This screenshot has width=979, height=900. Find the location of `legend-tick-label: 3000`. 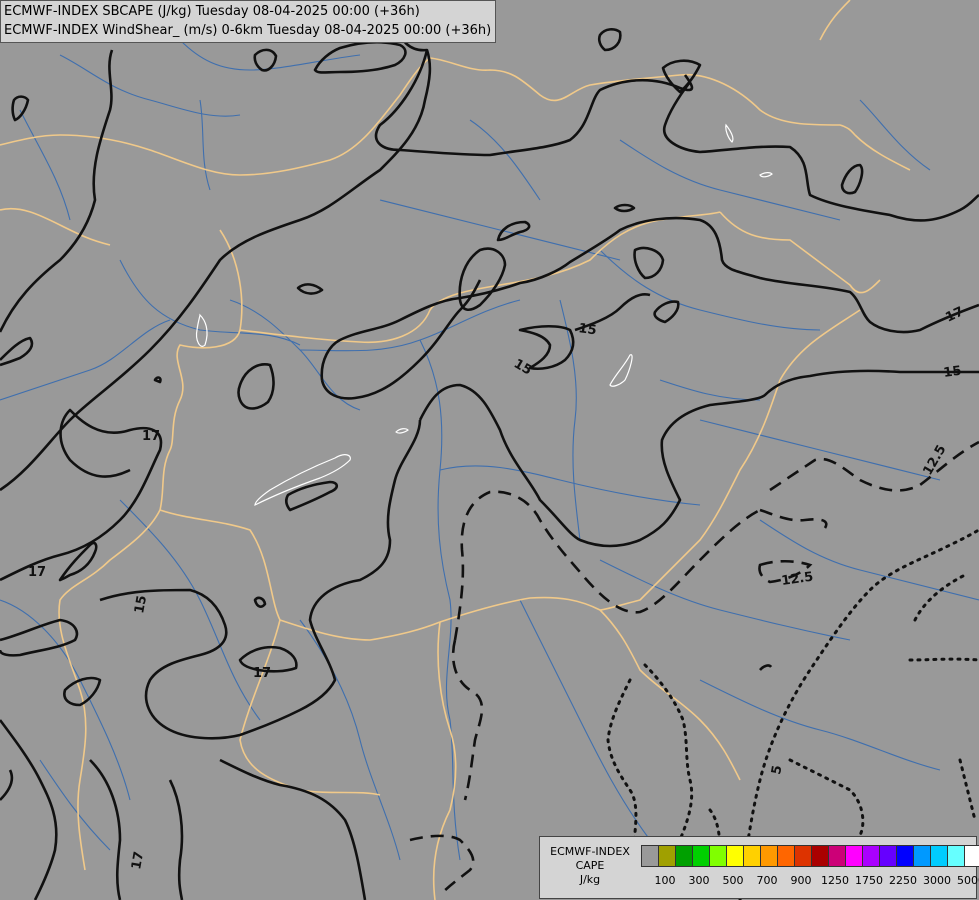

legend-tick-label: 3000 is located at coordinates (937, 880).